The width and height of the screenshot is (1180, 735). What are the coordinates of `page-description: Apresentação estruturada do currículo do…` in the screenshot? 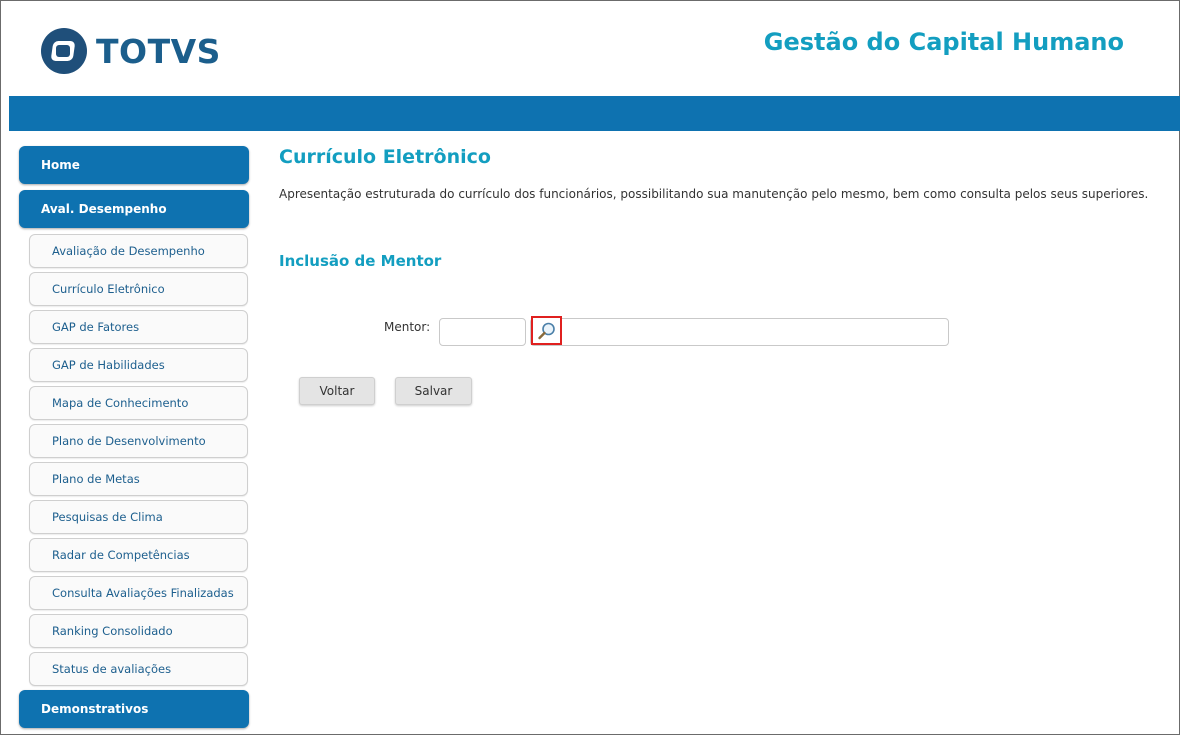 It's located at (714, 194).